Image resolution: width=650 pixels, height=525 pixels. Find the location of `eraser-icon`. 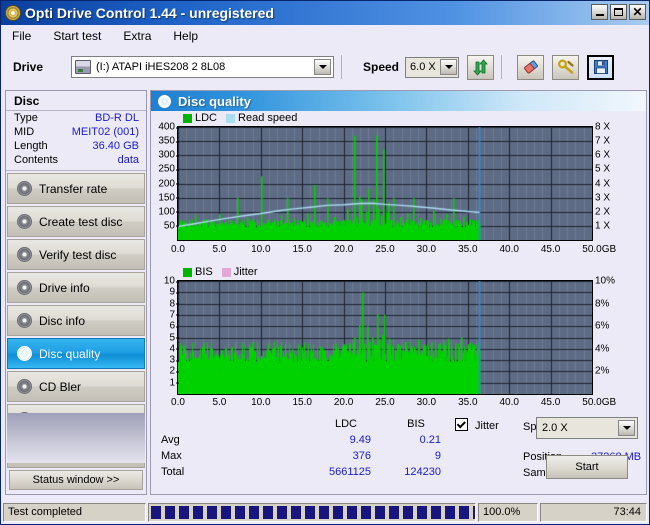

eraser-icon is located at coordinates (530, 67).